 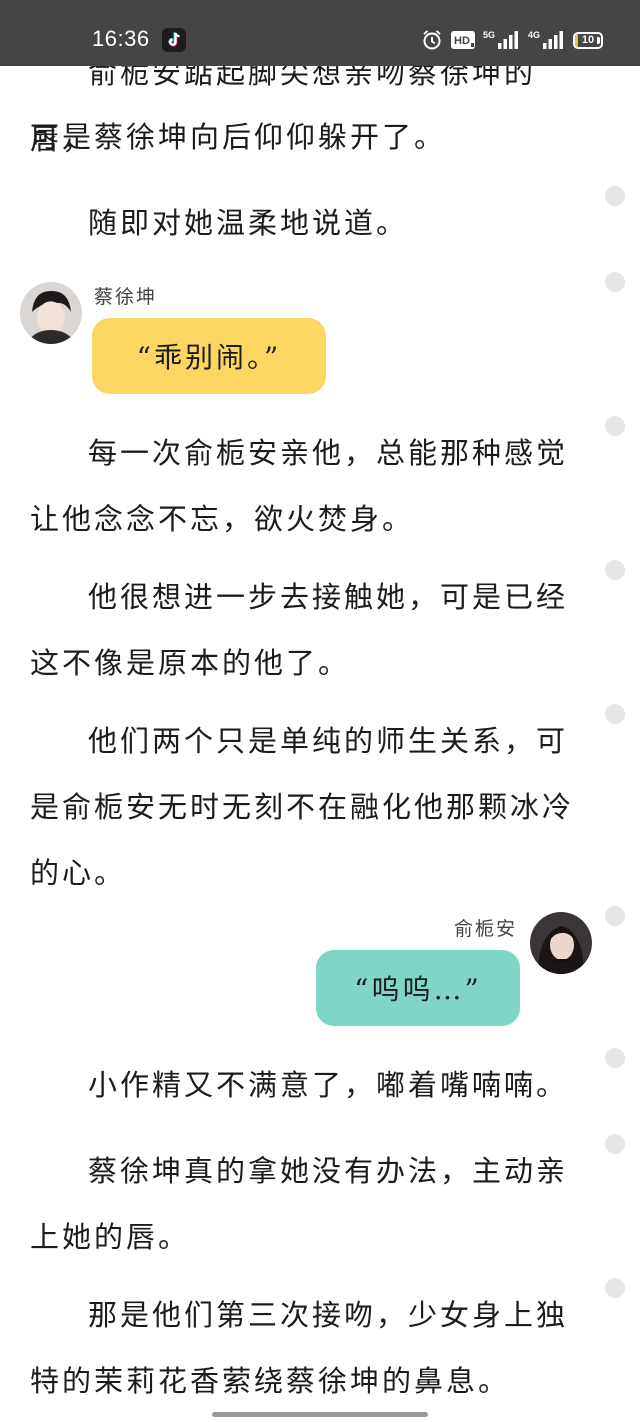 What do you see at coordinates (328, 1085) in the screenshot?
I see `story-paragraph: 小作精又不满意了，嘟着嘴喃喃。` at bounding box center [328, 1085].